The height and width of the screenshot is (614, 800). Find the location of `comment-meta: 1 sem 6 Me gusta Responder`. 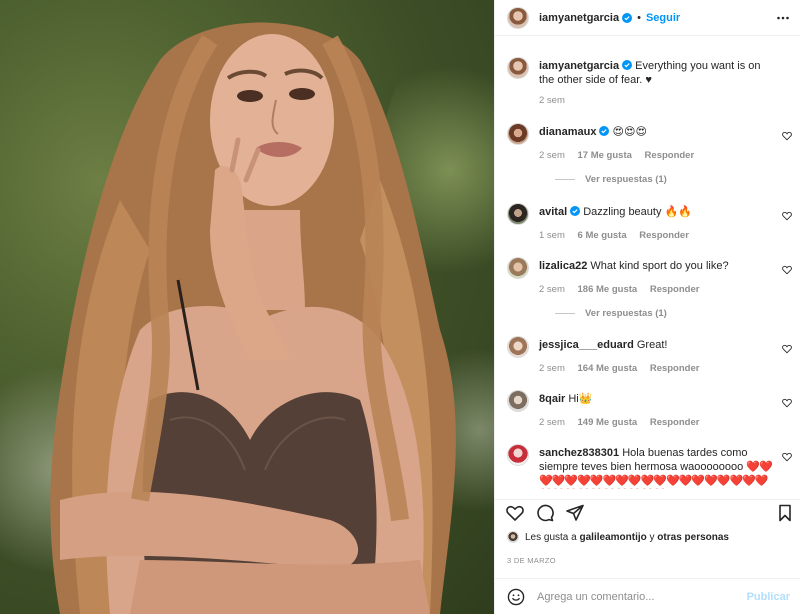

comment-meta: 1 sem 6 Me gusta Responder is located at coordinates (619, 235).